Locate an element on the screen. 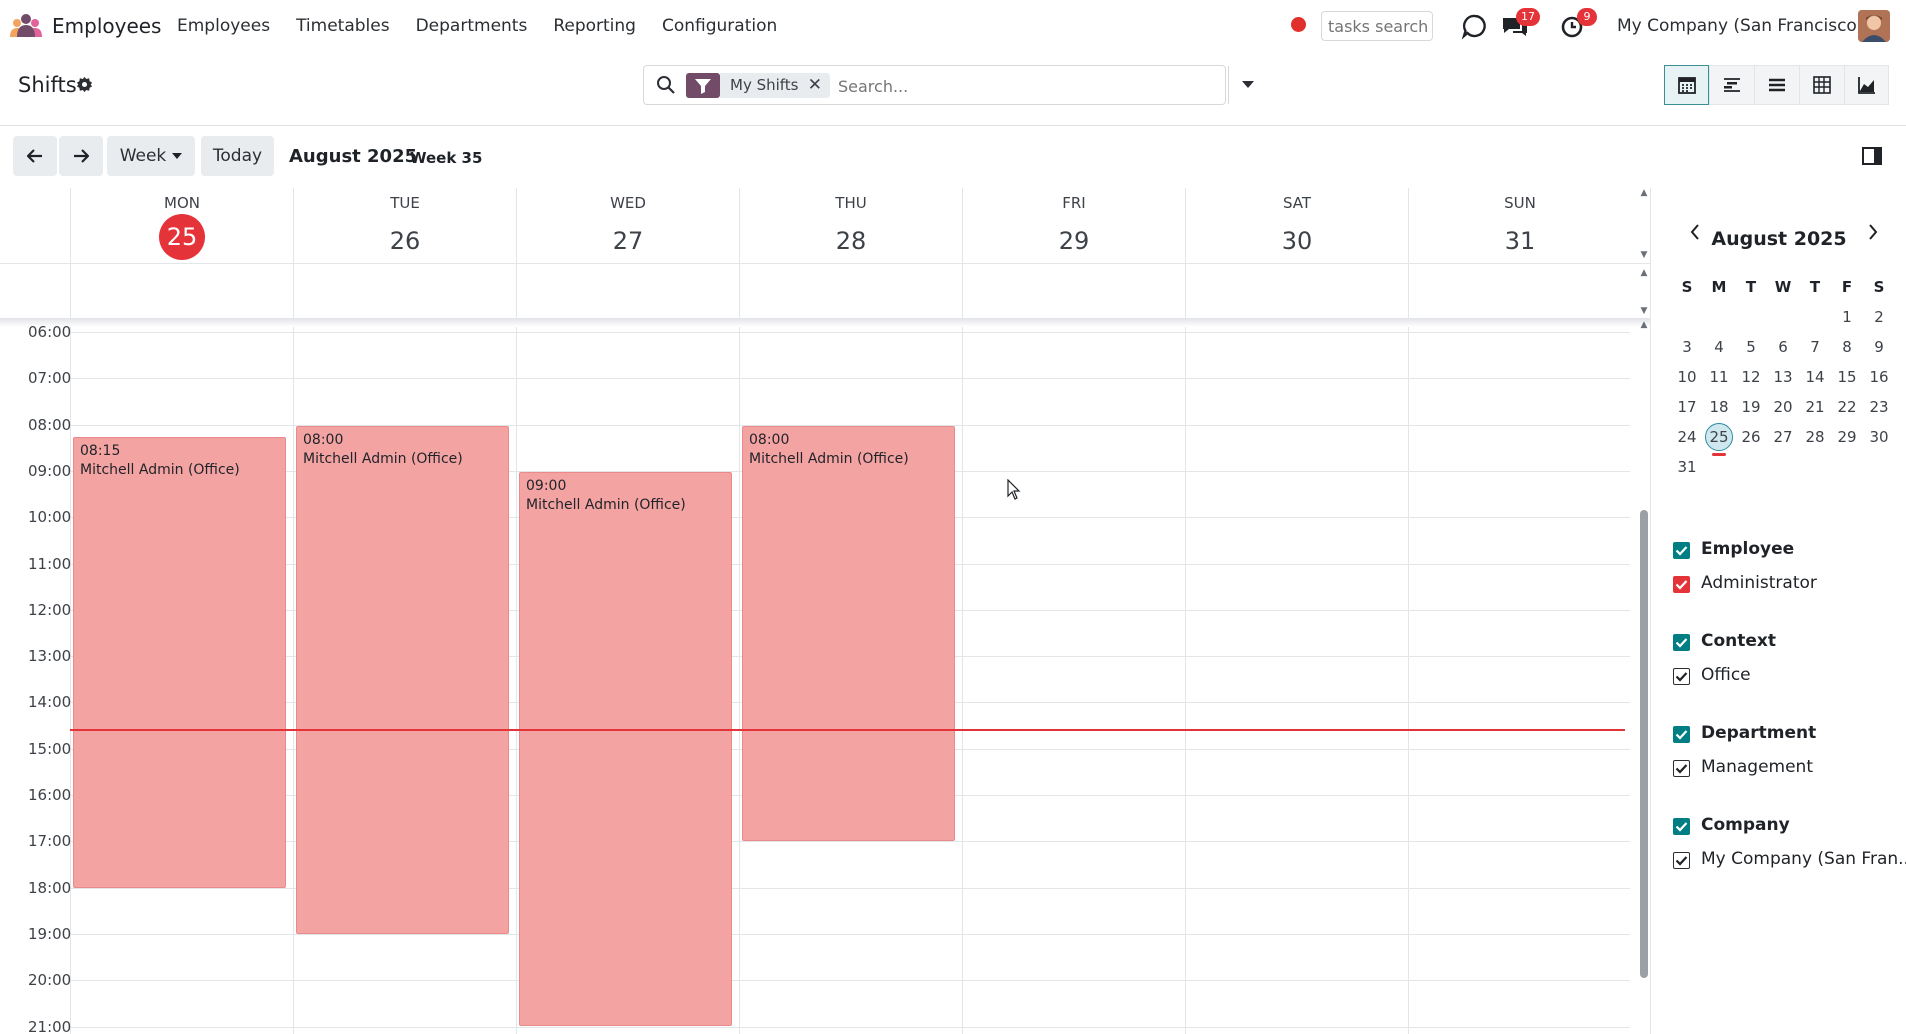 This screenshot has height=1034, width=1906. mini-day: 5 is located at coordinates (1751, 347).